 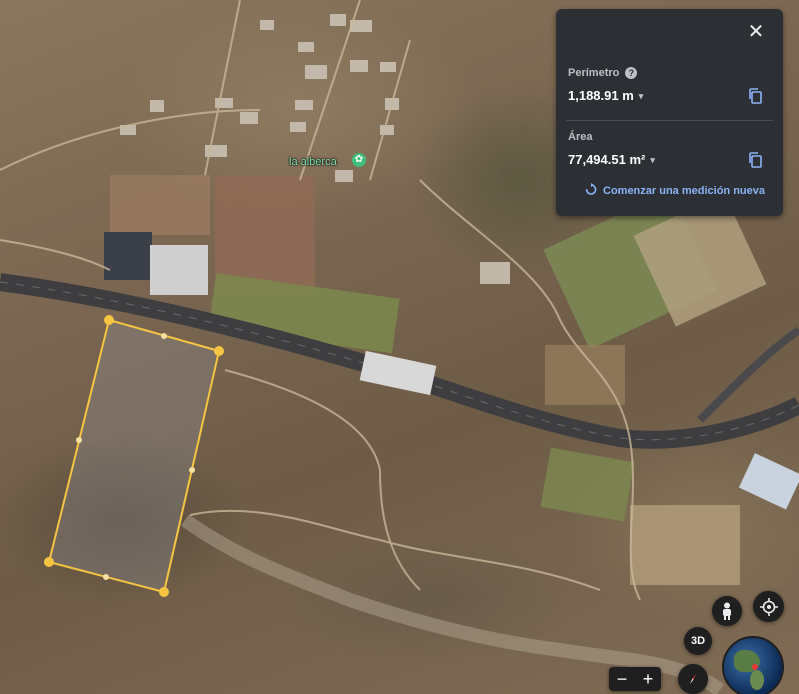 I want to click on zoom-out-button: −, so click(x=622, y=679).